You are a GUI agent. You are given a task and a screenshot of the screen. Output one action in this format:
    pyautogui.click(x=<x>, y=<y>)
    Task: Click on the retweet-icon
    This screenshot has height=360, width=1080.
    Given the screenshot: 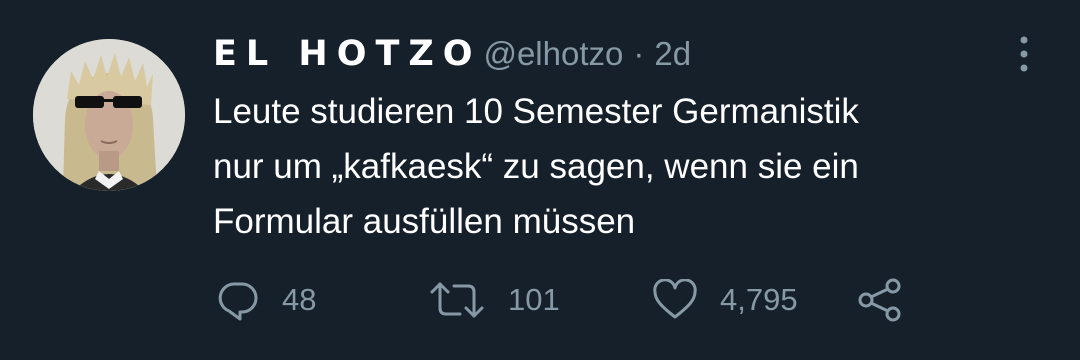 What is the action you would take?
    pyautogui.click(x=457, y=300)
    